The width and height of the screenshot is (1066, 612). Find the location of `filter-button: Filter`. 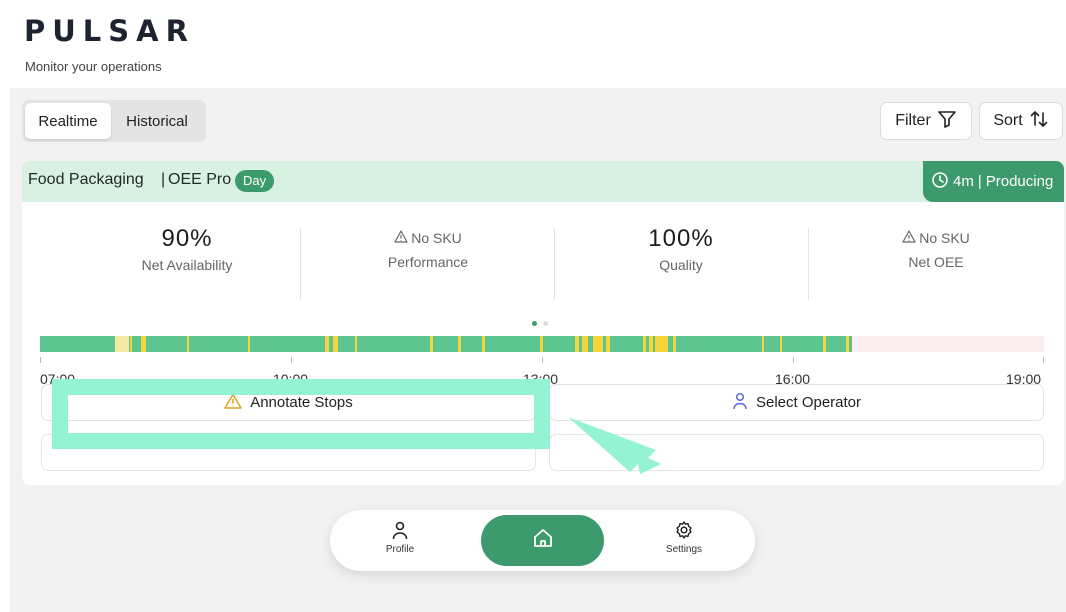

filter-button: Filter is located at coordinates (926, 121).